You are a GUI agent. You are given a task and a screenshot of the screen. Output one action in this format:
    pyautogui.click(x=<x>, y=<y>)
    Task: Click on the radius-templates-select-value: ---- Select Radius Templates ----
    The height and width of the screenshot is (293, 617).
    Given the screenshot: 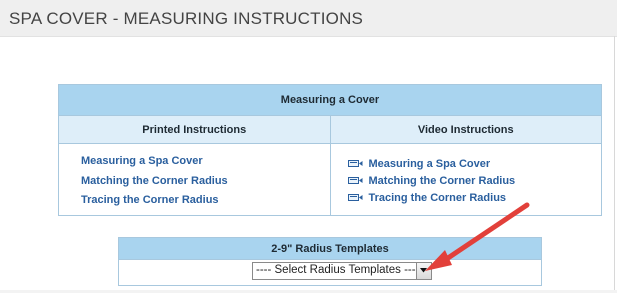 What is the action you would take?
    pyautogui.click(x=338, y=270)
    